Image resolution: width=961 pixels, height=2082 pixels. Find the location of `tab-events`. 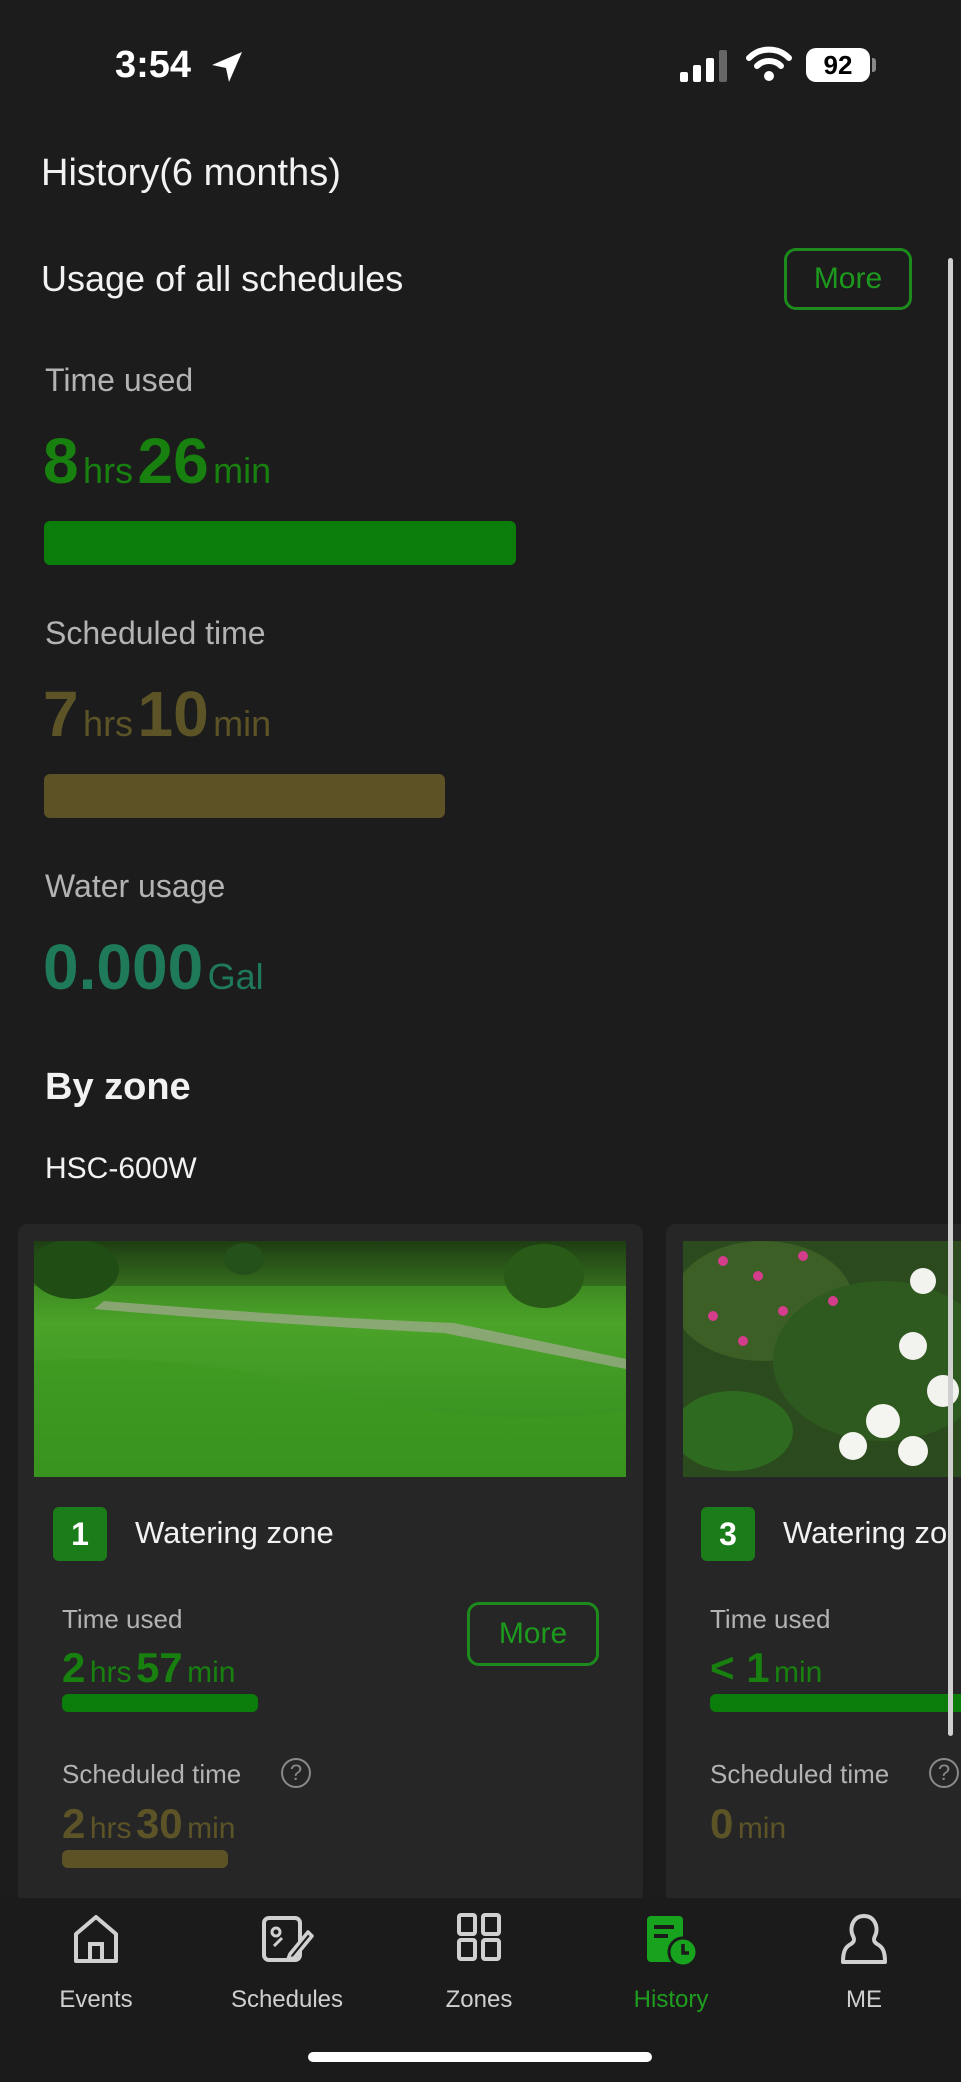

tab-events is located at coordinates (96, 1941).